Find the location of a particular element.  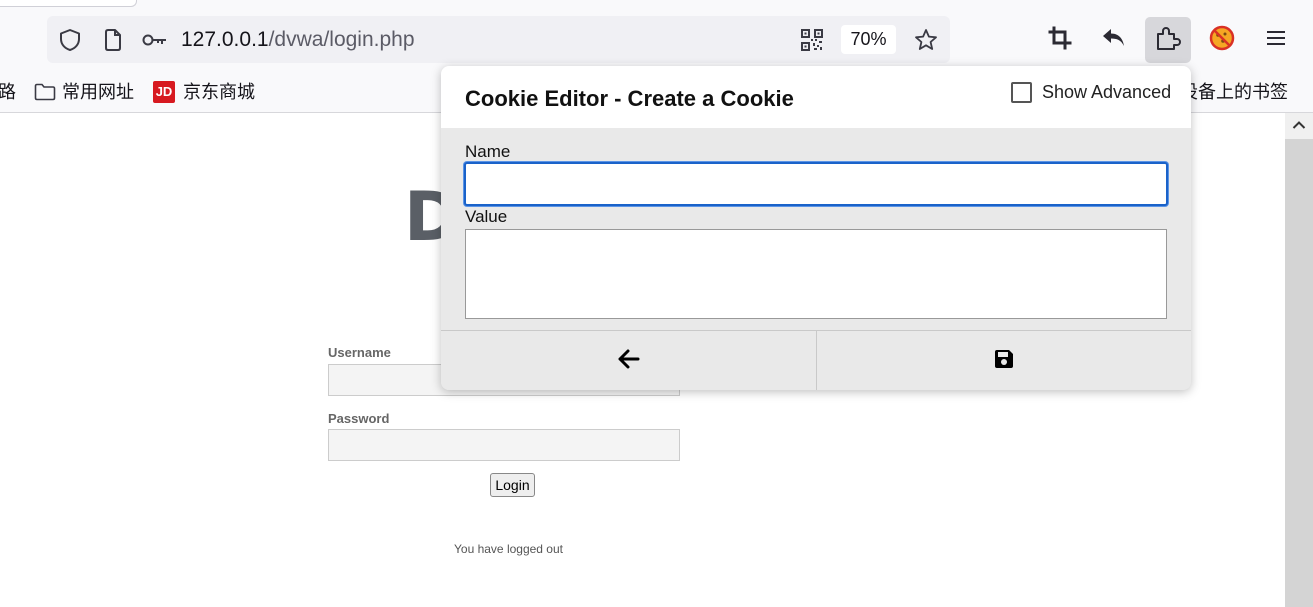

username-label: Username is located at coordinates (359, 352).